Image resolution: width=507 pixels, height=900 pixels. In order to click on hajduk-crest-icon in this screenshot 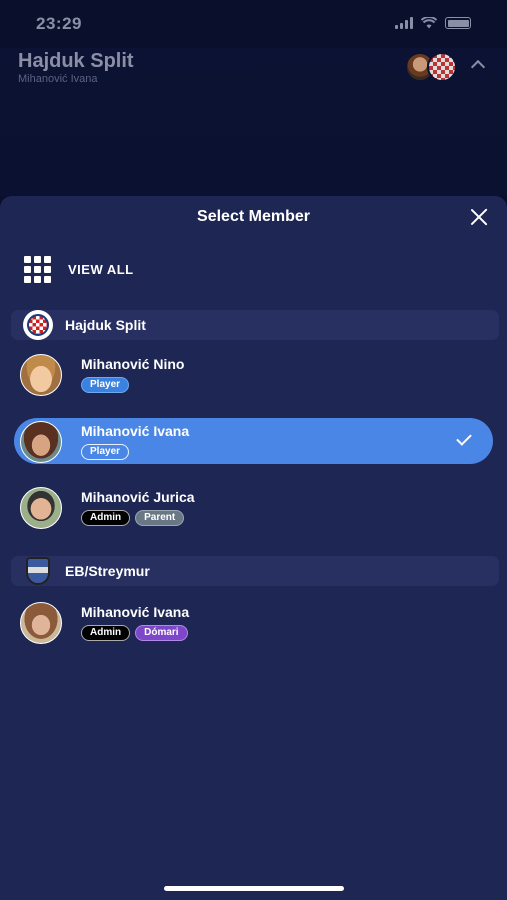, I will do `click(38, 325)`.